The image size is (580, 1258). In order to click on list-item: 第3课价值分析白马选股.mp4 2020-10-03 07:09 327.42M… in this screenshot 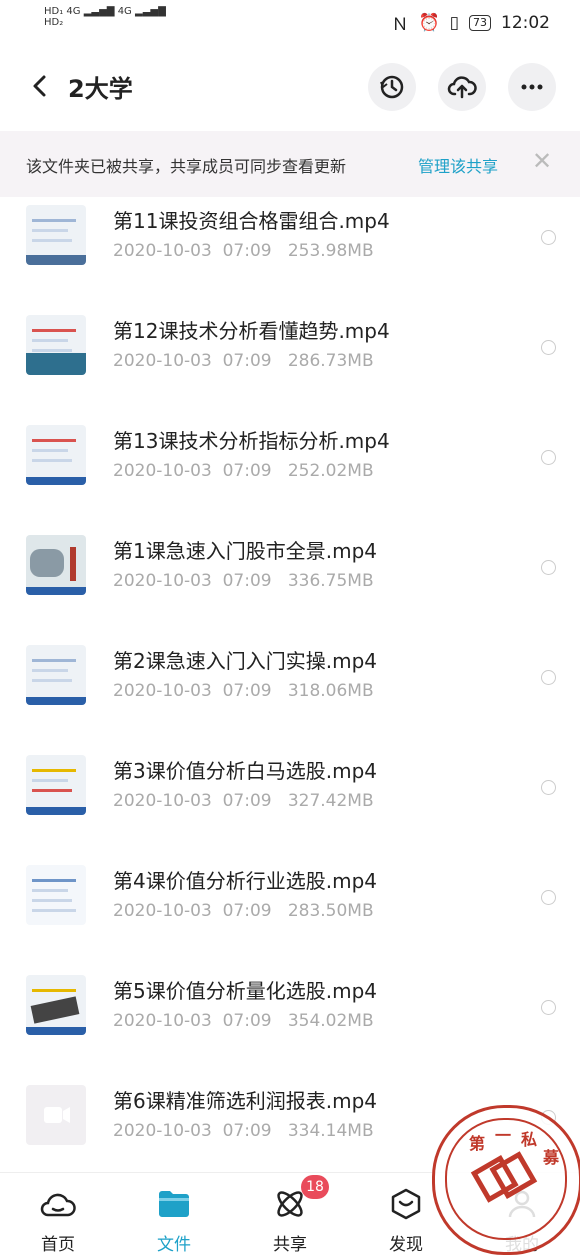, I will do `click(290, 802)`.